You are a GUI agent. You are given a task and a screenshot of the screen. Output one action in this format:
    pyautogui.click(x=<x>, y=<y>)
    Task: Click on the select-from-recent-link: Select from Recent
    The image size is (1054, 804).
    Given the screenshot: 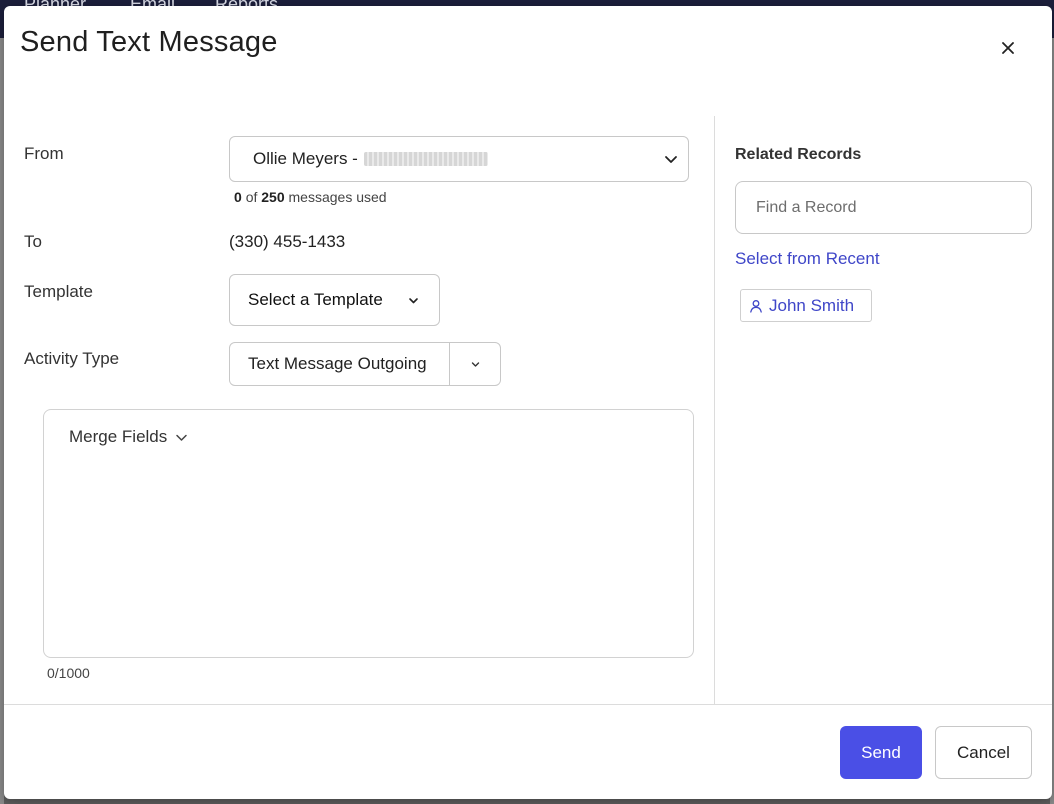 What is the action you would take?
    pyautogui.click(x=807, y=259)
    